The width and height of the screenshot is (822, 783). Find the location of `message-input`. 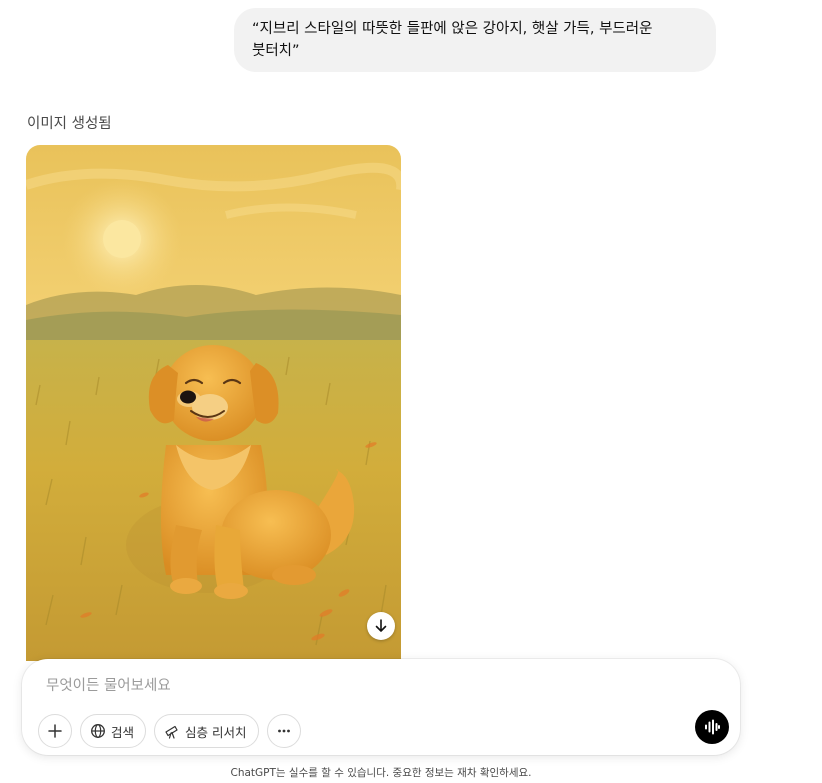

message-input is located at coordinates (366, 686).